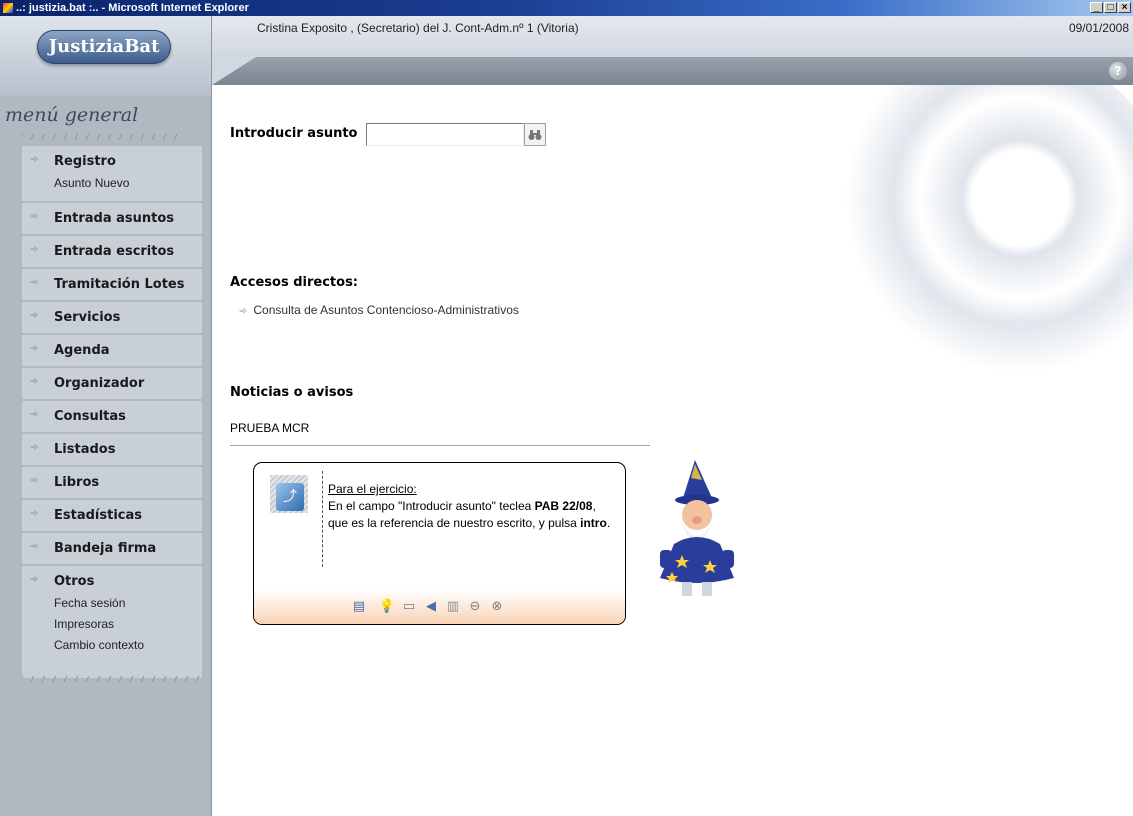  What do you see at coordinates (98, 515) in the screenshot?
I see `sidebar-item-label: Estadísticas` at bounding box center [98, 515].